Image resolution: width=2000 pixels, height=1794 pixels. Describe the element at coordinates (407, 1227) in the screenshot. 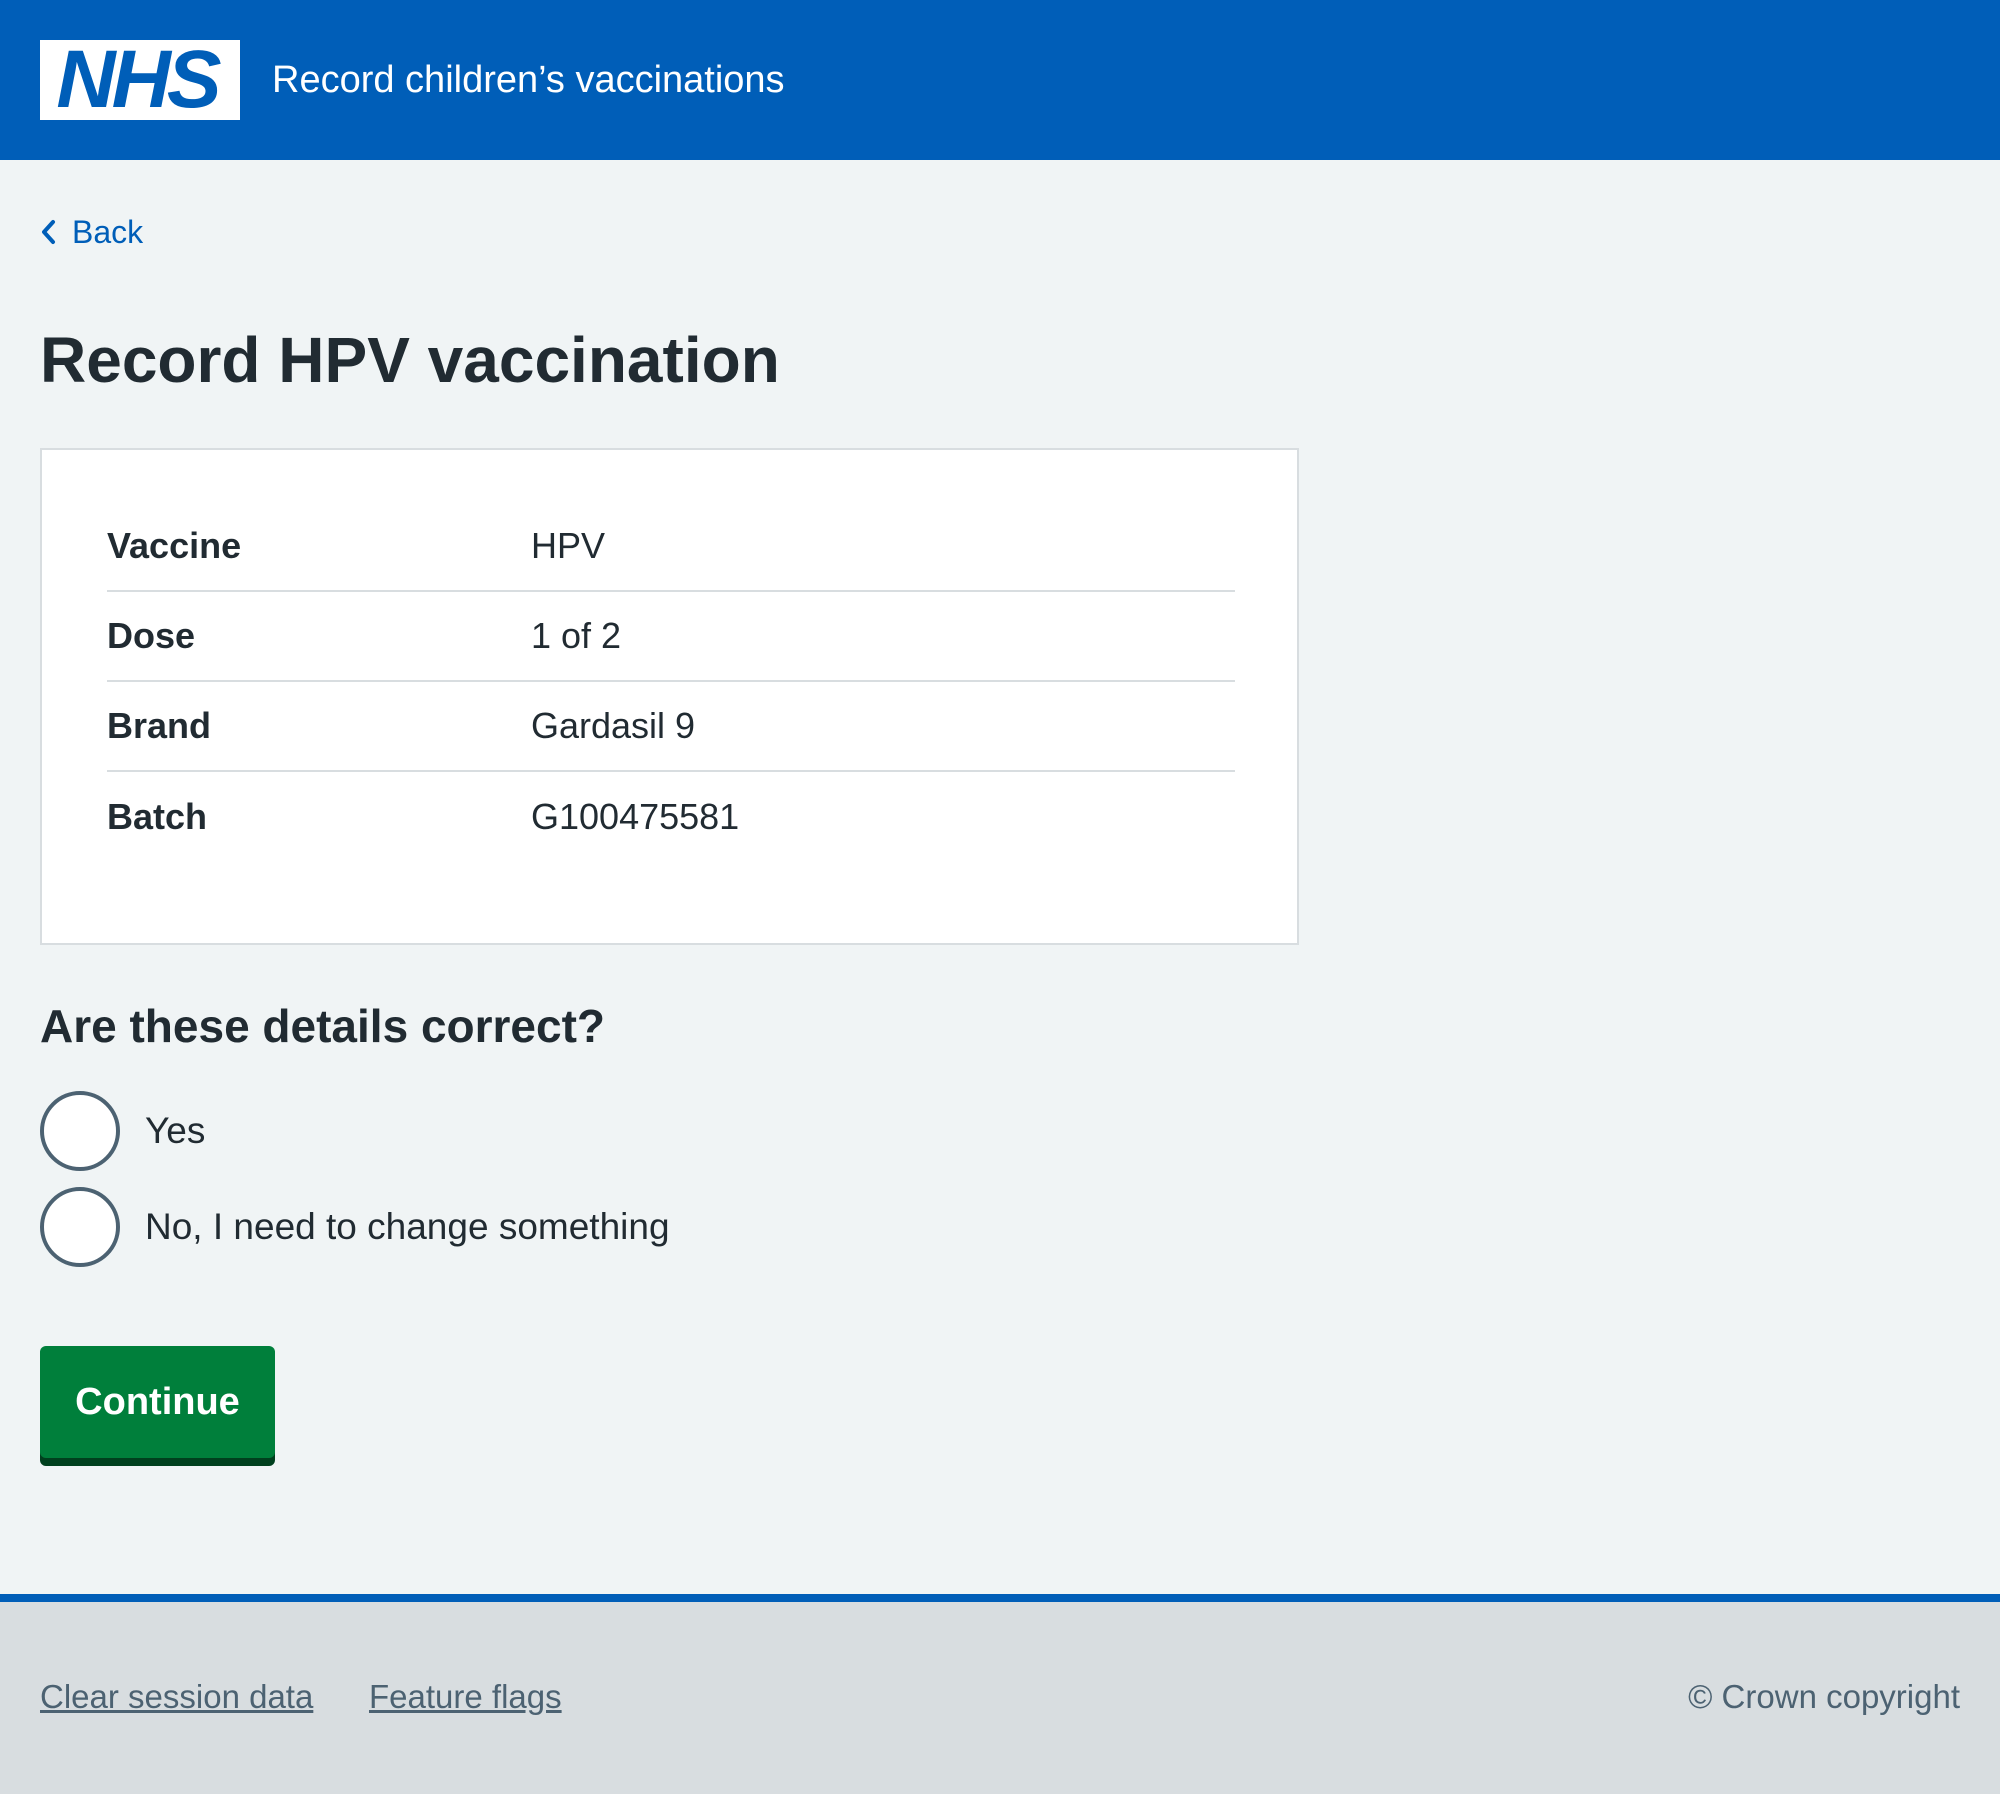

I see `radio-label-no: No, I need to change something` at that location.